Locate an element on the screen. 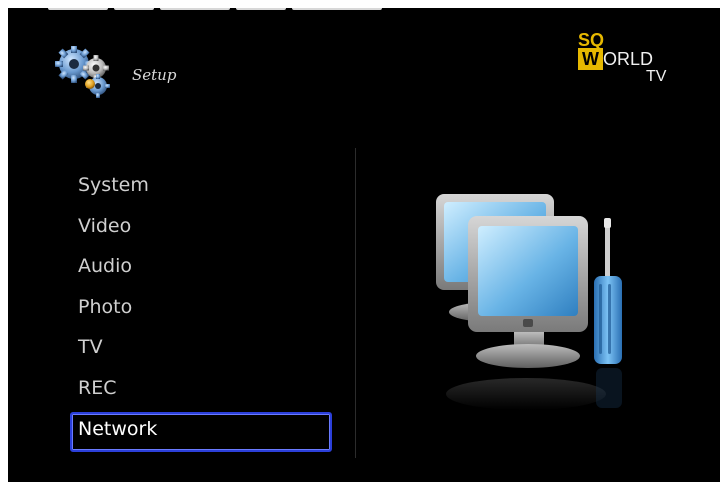  menu-item-video: Video is located at coordinates (200, 233).